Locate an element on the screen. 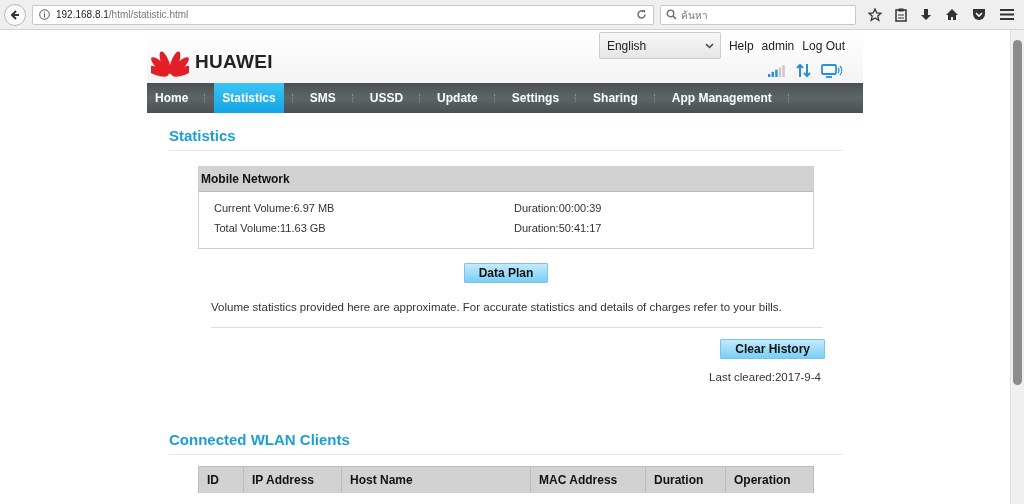 This screenshot has height=504, width=1024. column-header: Duration is located at coordinates (686, 480).